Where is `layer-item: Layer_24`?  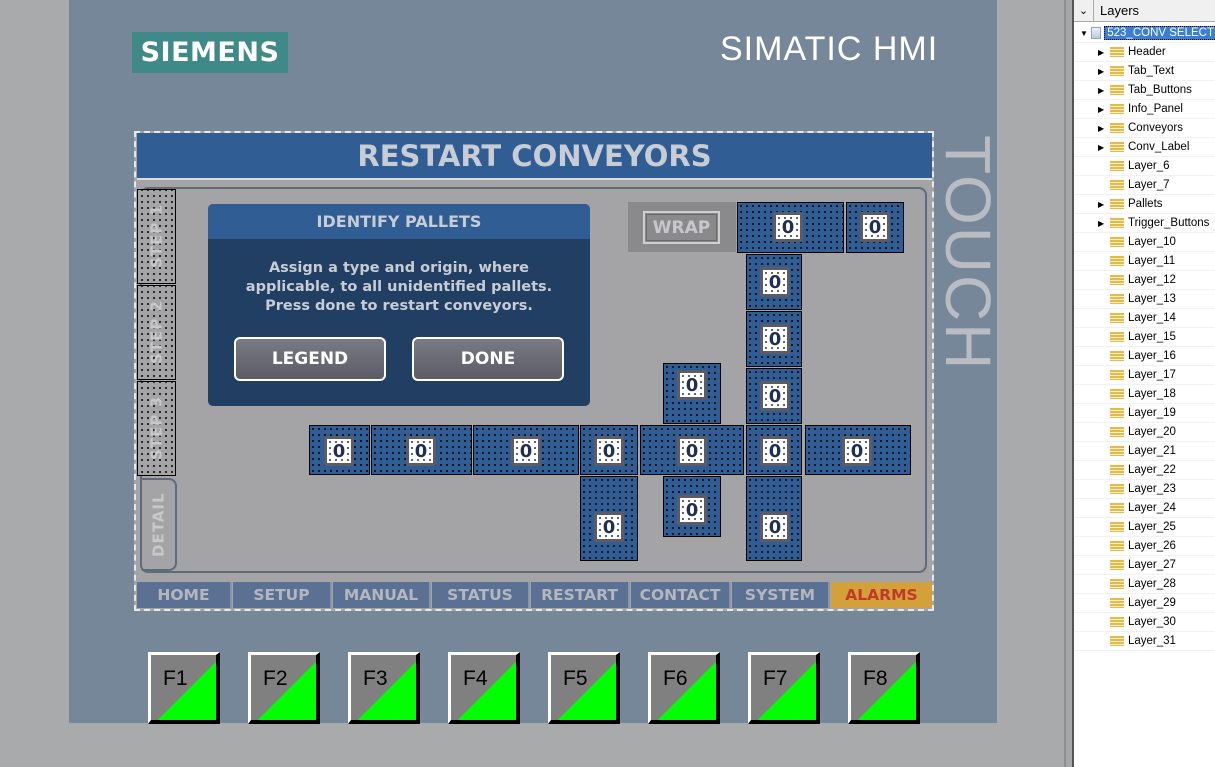
layer-item: Layer_24 is located at coordinates (1144, 508).